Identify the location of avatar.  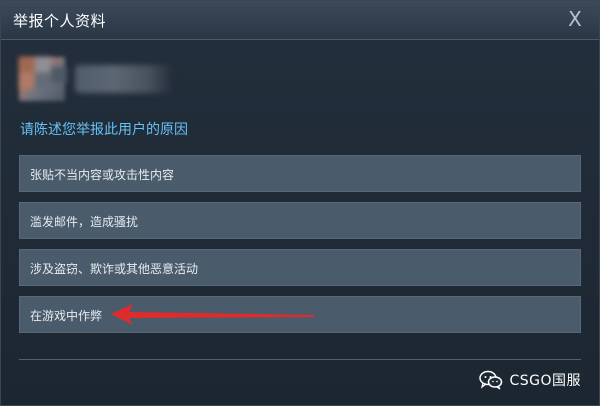
(43, 79).